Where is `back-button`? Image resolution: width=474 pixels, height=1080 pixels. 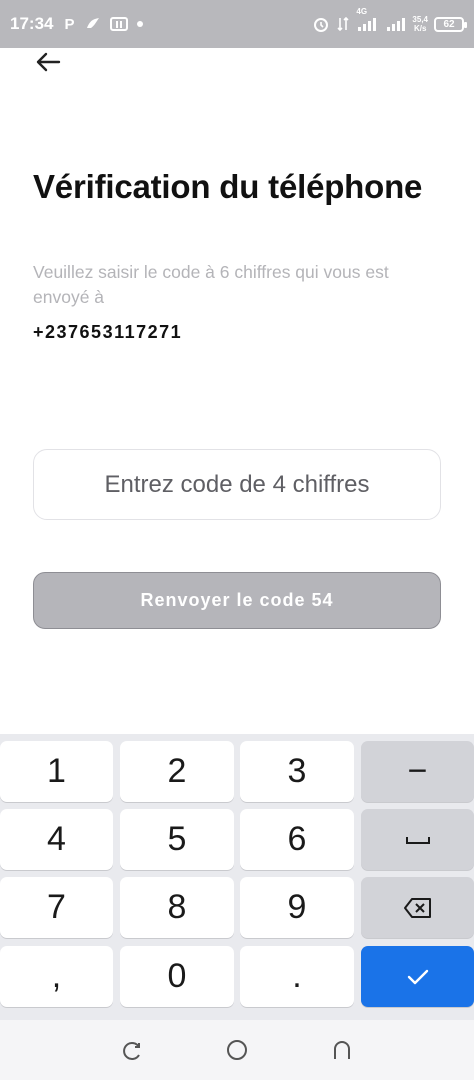
back-button is located at coordinates (48, 62).